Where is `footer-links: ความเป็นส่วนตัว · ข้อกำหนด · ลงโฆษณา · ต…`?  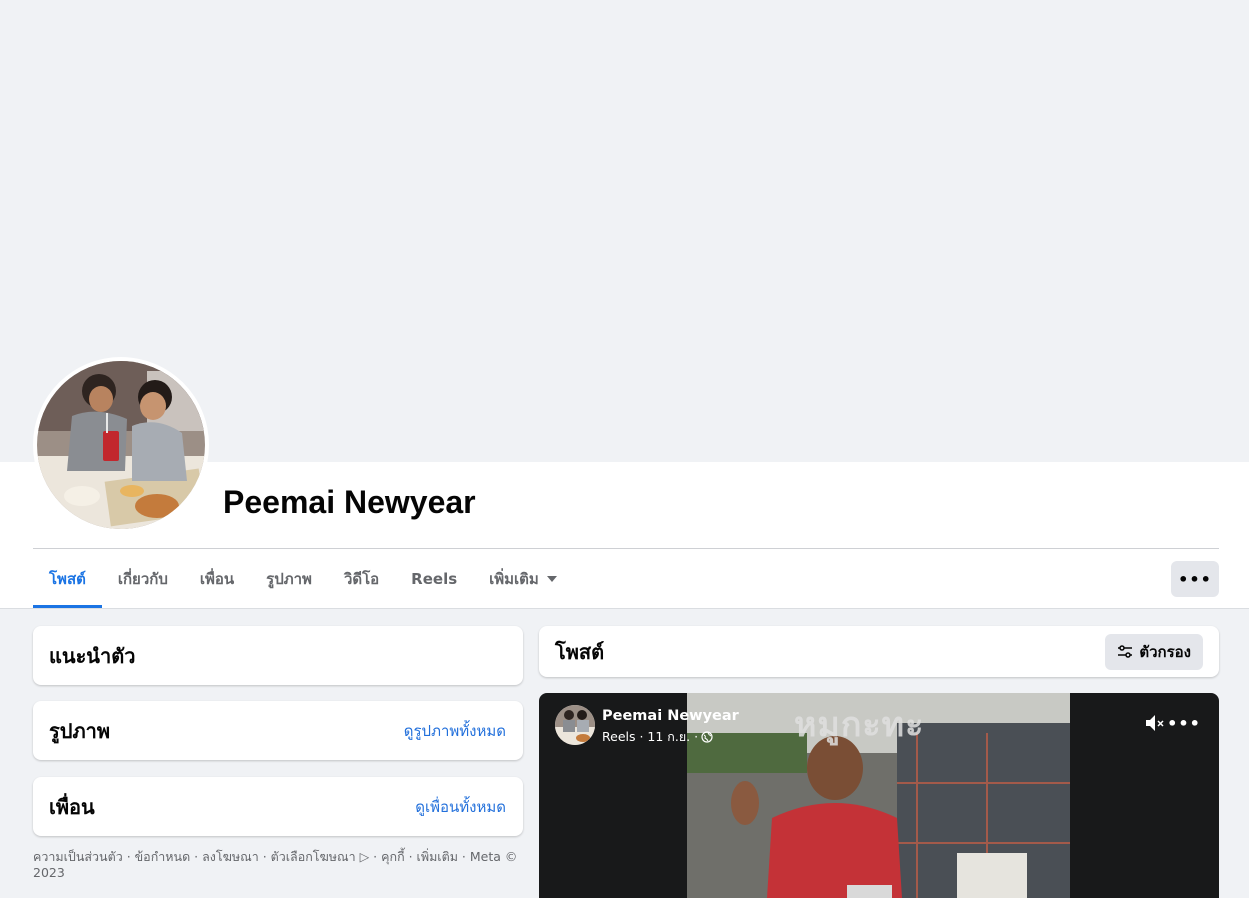
footer-links: ความเป็นส่วนตัว · ข้อกำหนด · ลงโฆษณา · ต… is located at coordinates (278, 865).